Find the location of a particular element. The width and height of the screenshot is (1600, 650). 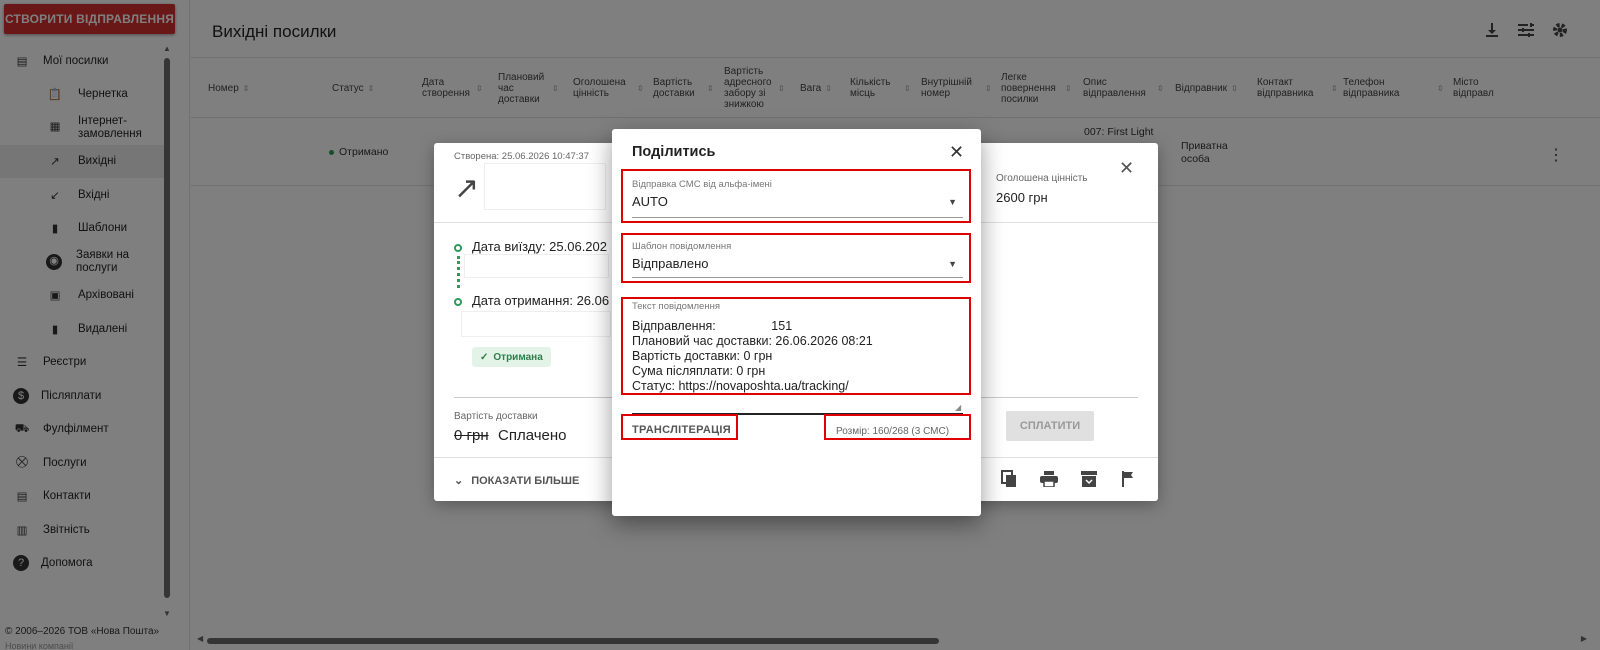

redacted-shipment-number is located at coordinates (545, 186).